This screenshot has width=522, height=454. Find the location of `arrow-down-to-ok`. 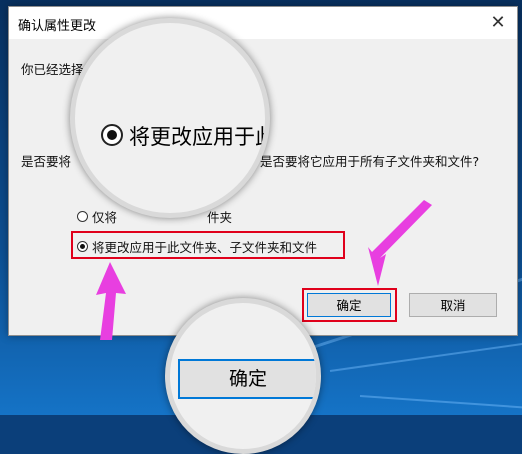

arrow-down-to-ok is located at coordinates (400, 243).